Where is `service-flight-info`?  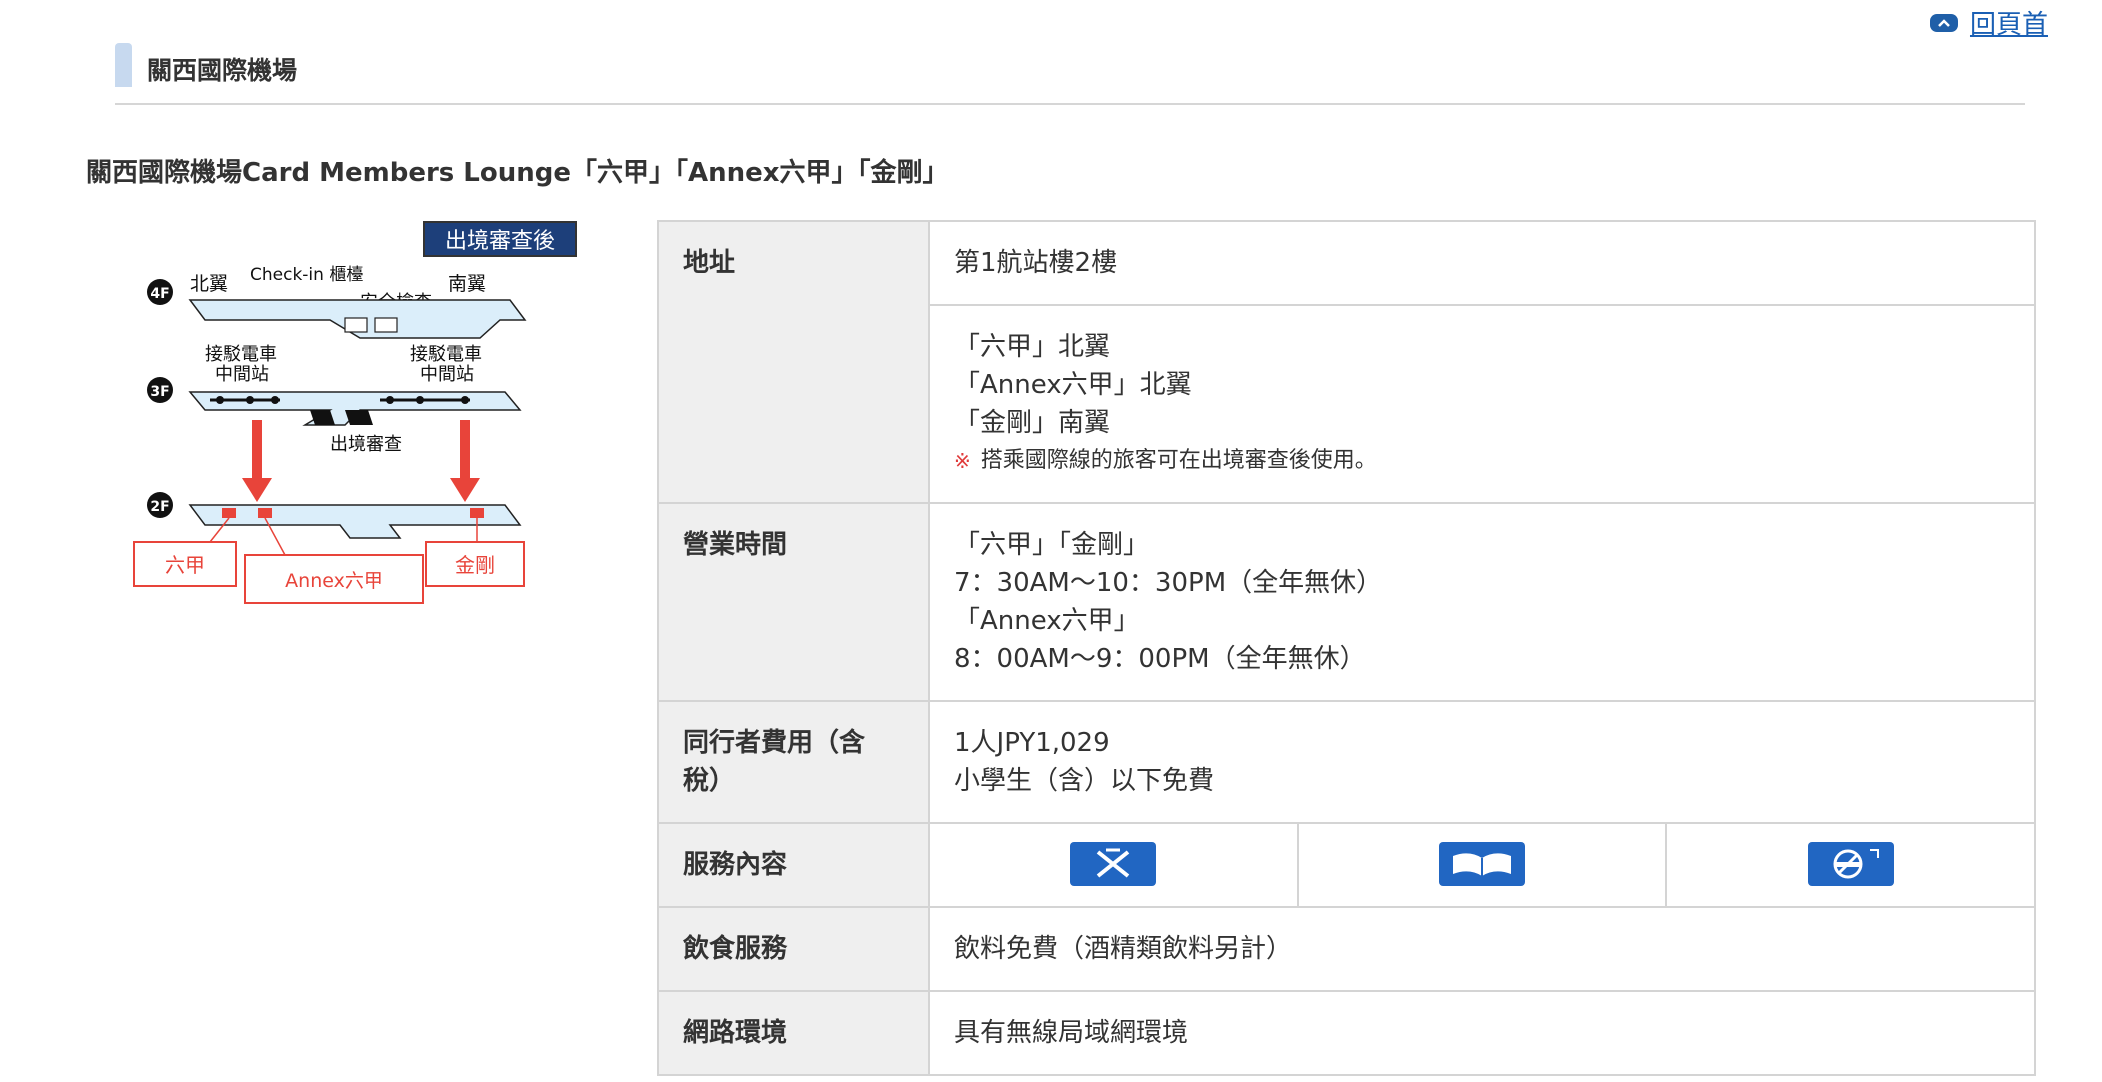
service-flight-info is located at coordinates (1113, 865).